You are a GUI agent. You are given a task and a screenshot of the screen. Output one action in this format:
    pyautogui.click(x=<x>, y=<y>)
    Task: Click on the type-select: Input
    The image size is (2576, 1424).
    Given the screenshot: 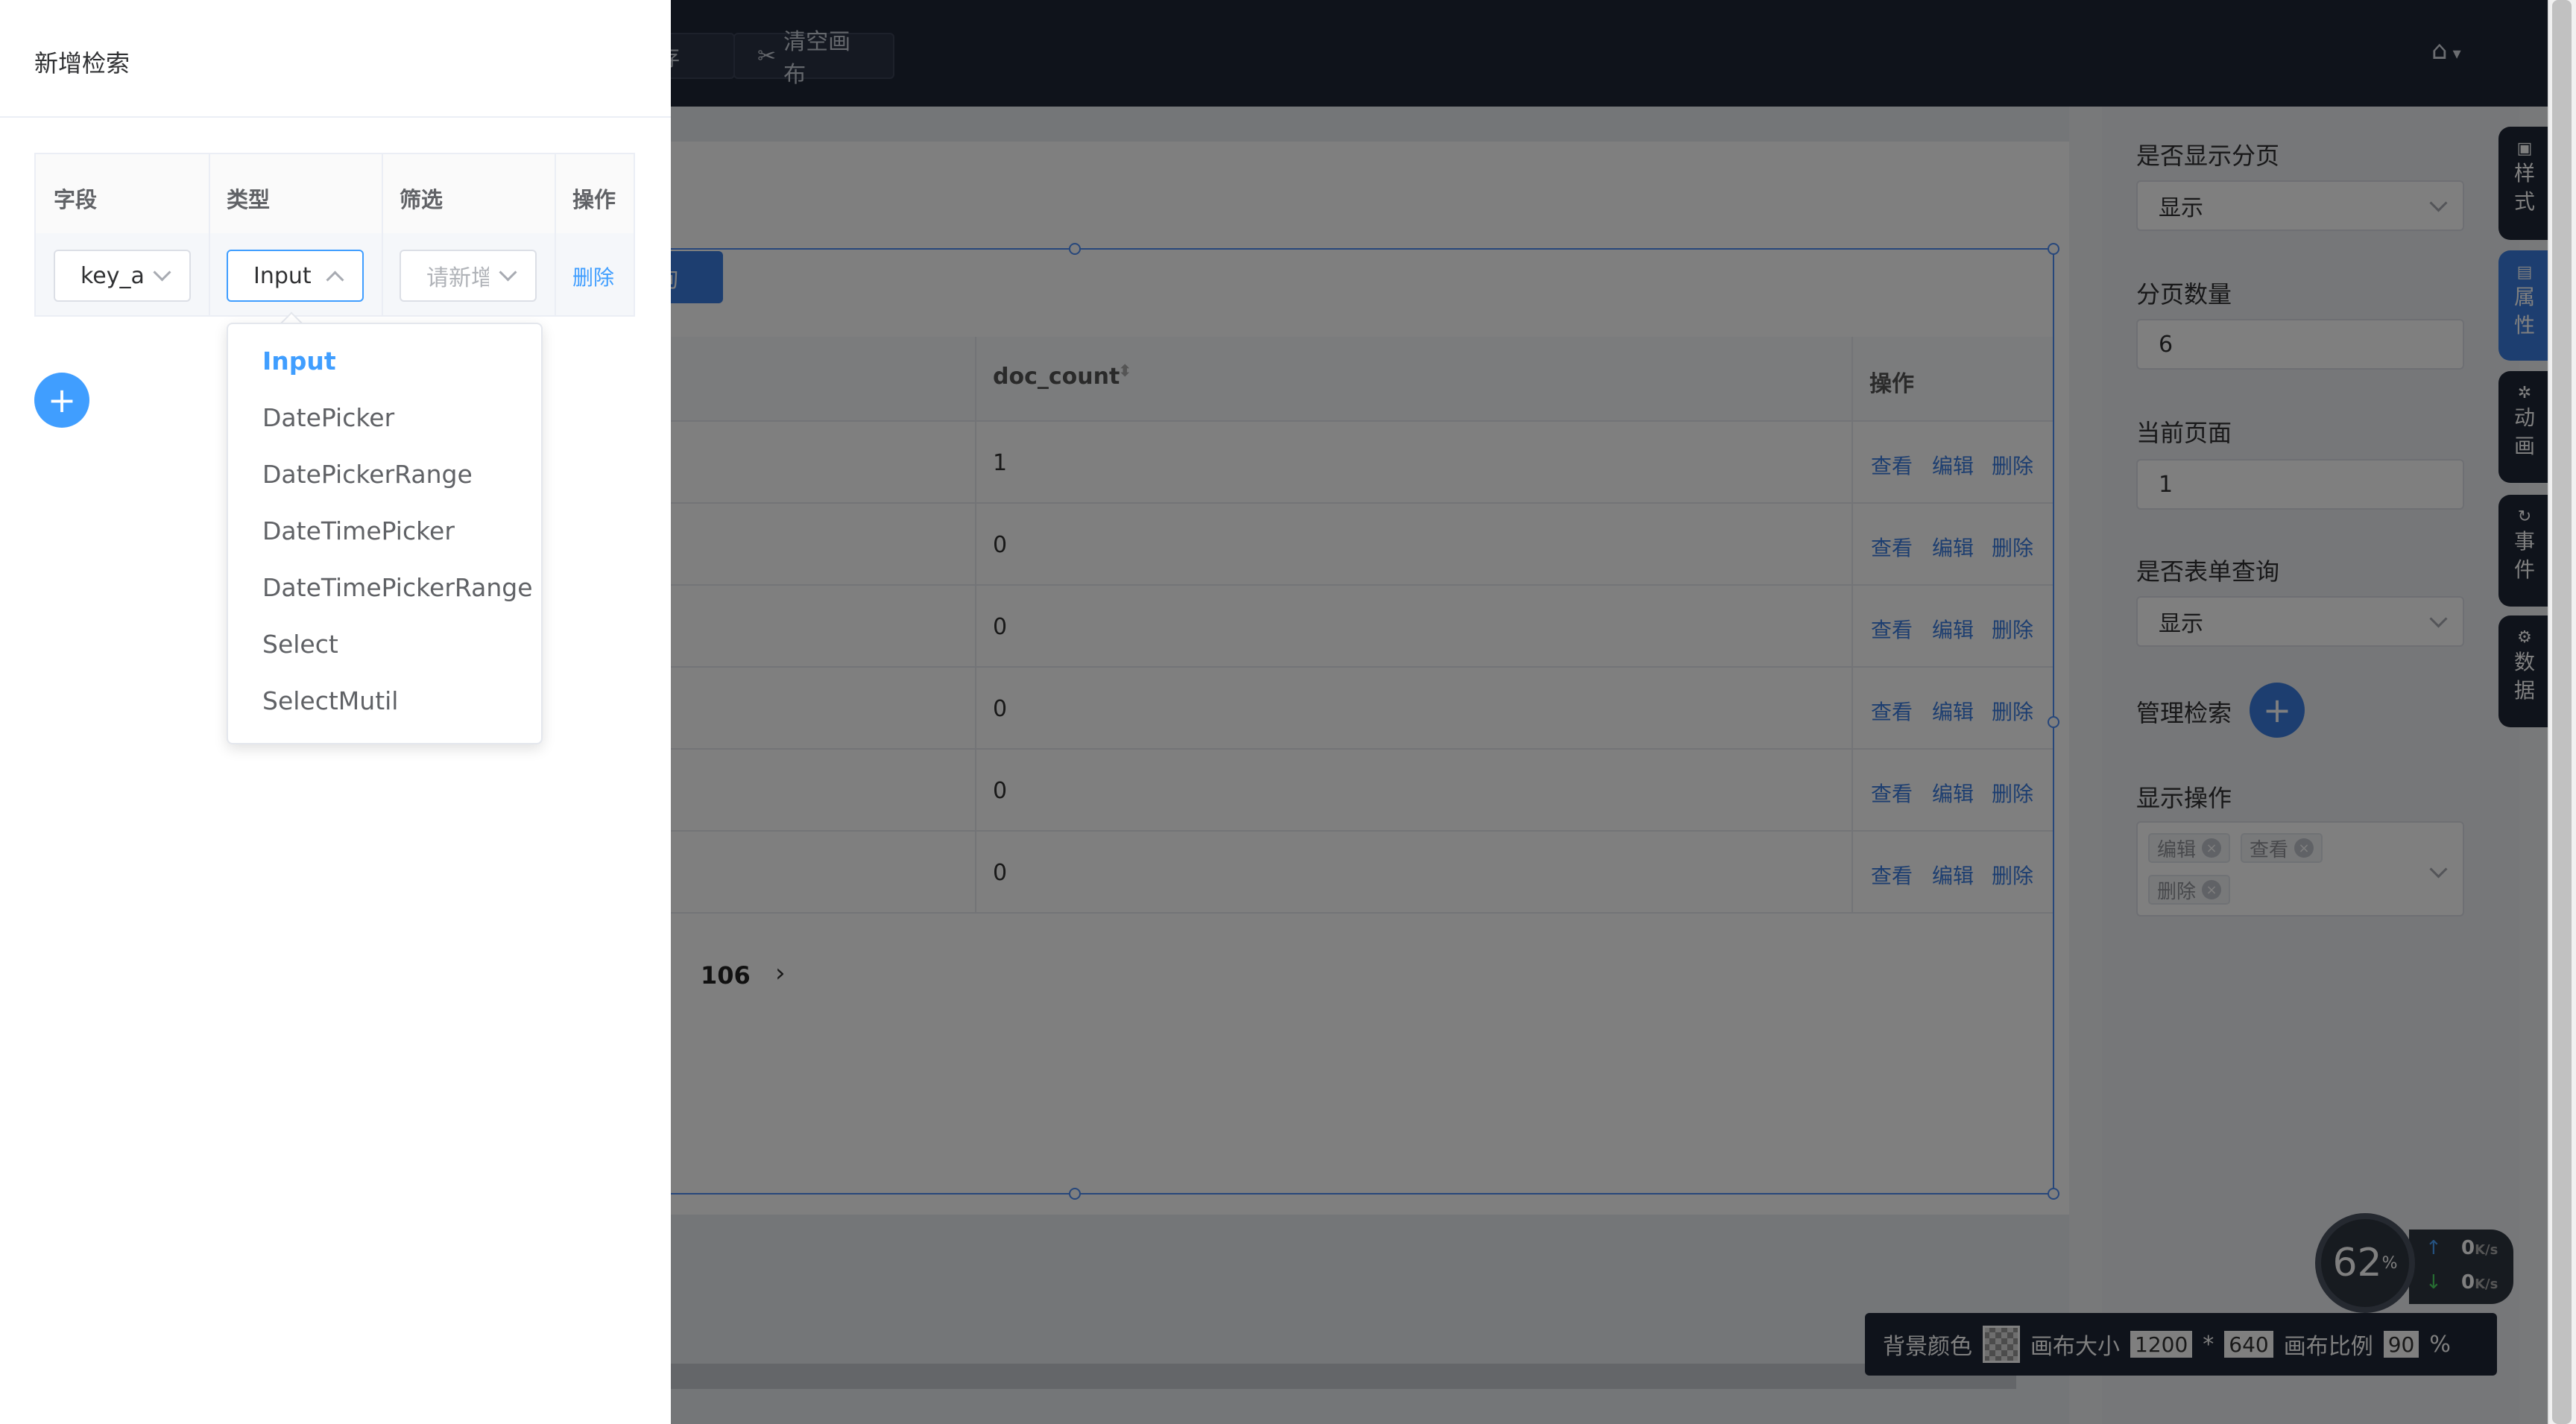 What is the action you would take?
    pyautogui.click(x=295, y=276)
    